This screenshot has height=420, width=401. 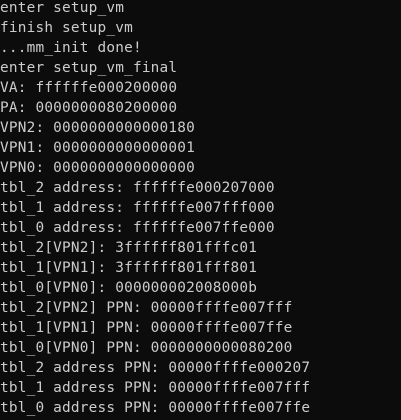 I want to click on output-line: tbl_1 address PPN: 00000ffffe007fff, so click(x=155, y=388).